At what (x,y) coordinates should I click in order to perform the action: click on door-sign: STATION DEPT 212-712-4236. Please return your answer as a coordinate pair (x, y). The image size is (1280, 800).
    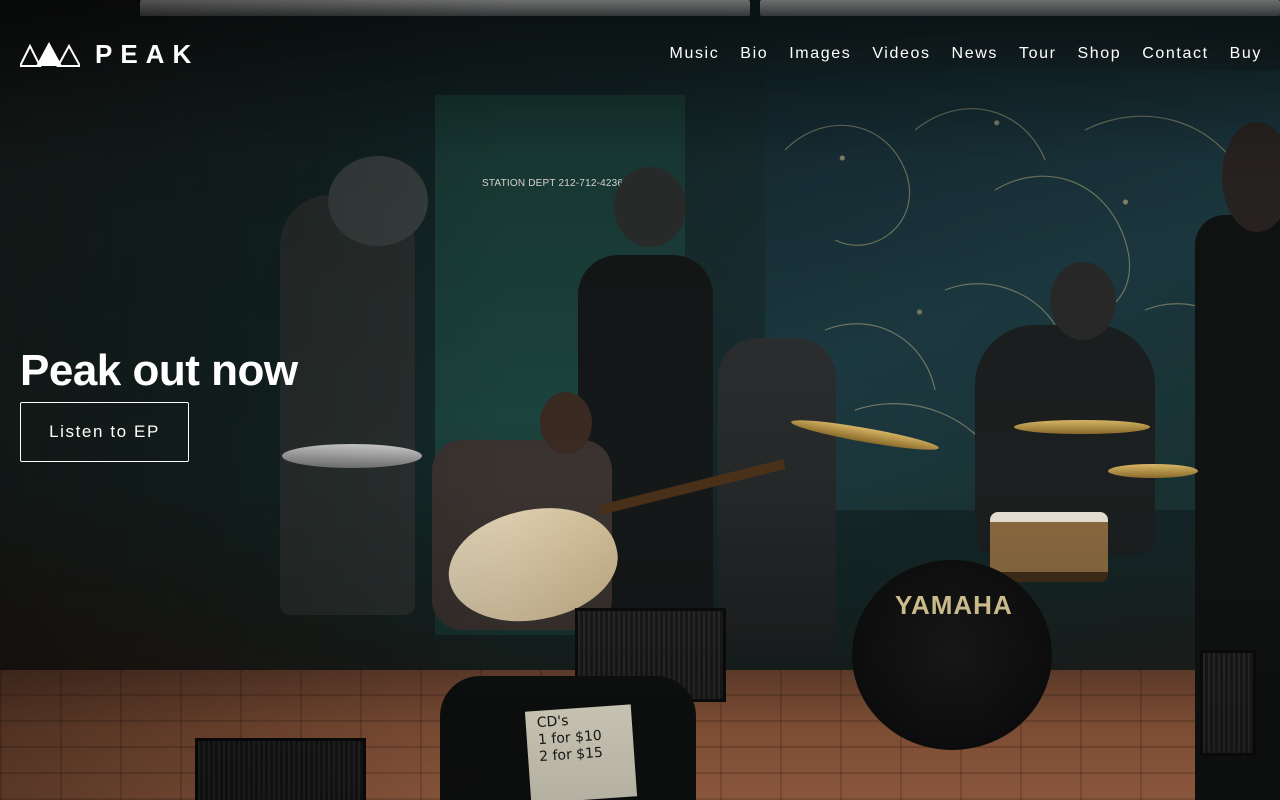
    Looking at the image, I should click on (553, 183).